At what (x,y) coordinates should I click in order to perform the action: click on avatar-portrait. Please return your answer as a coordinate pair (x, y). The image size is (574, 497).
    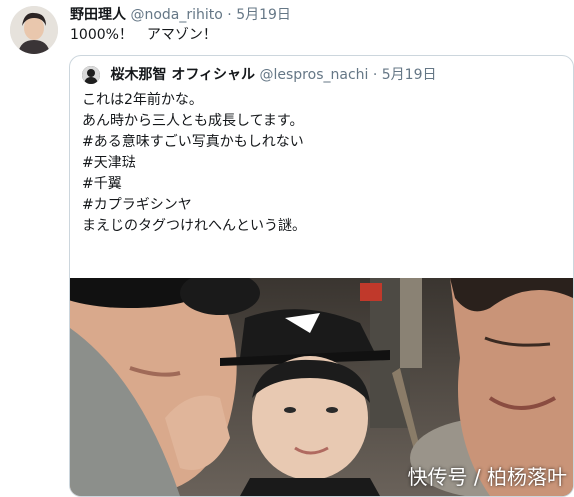
    Looking at the image, I should click on (34, 30).